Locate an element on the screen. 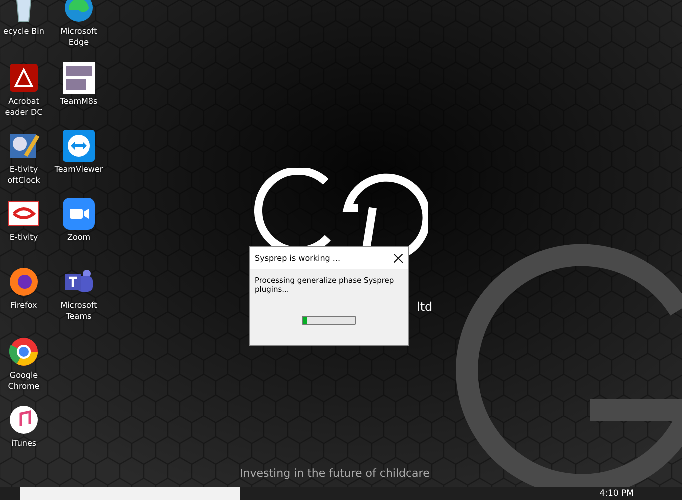  close-icon is located at coordinates (398, 258).